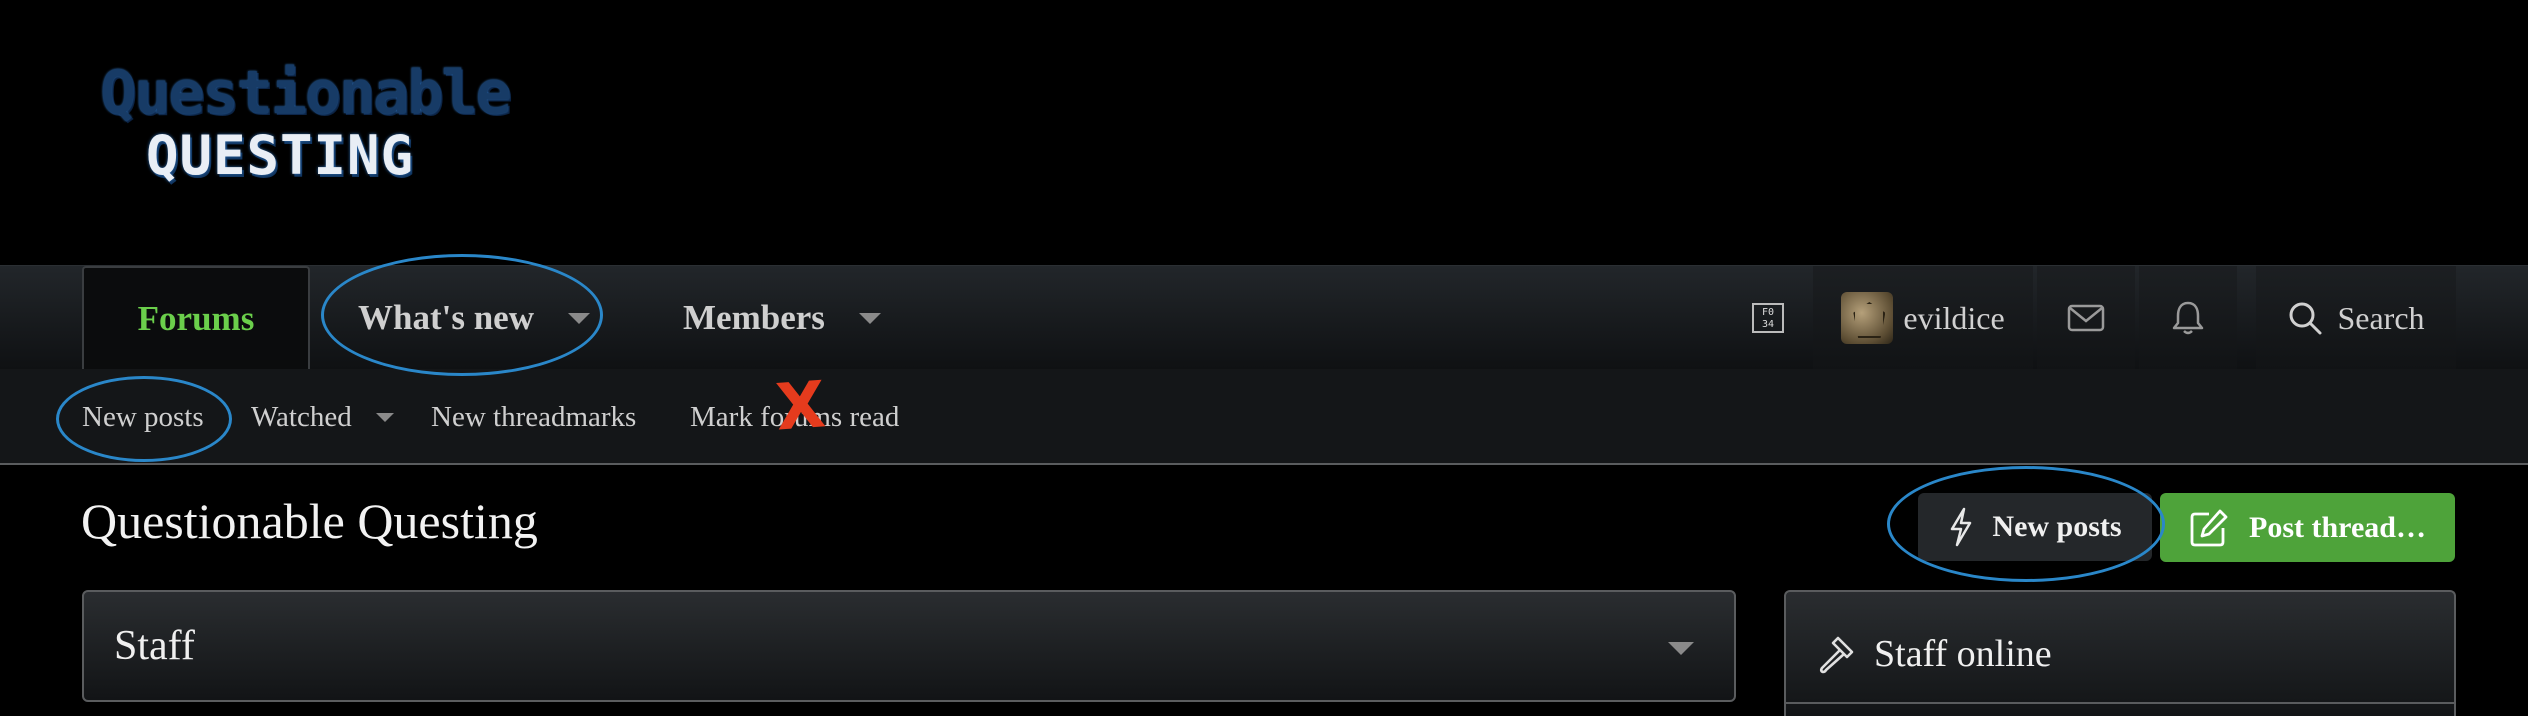 The width and height of the screenshot is (2528, 716). I want to click on subnav-new-threadmarks: New threadmarks, so click(533, 417).